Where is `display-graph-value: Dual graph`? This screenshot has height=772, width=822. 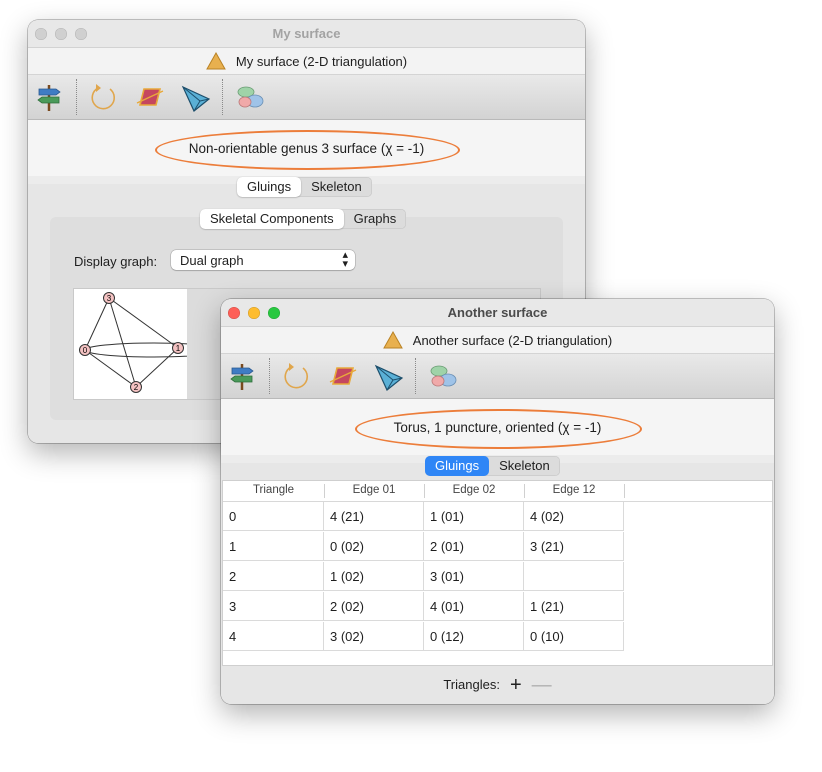
display-graph-value: Dual graph is located at coordinates (212, 260).